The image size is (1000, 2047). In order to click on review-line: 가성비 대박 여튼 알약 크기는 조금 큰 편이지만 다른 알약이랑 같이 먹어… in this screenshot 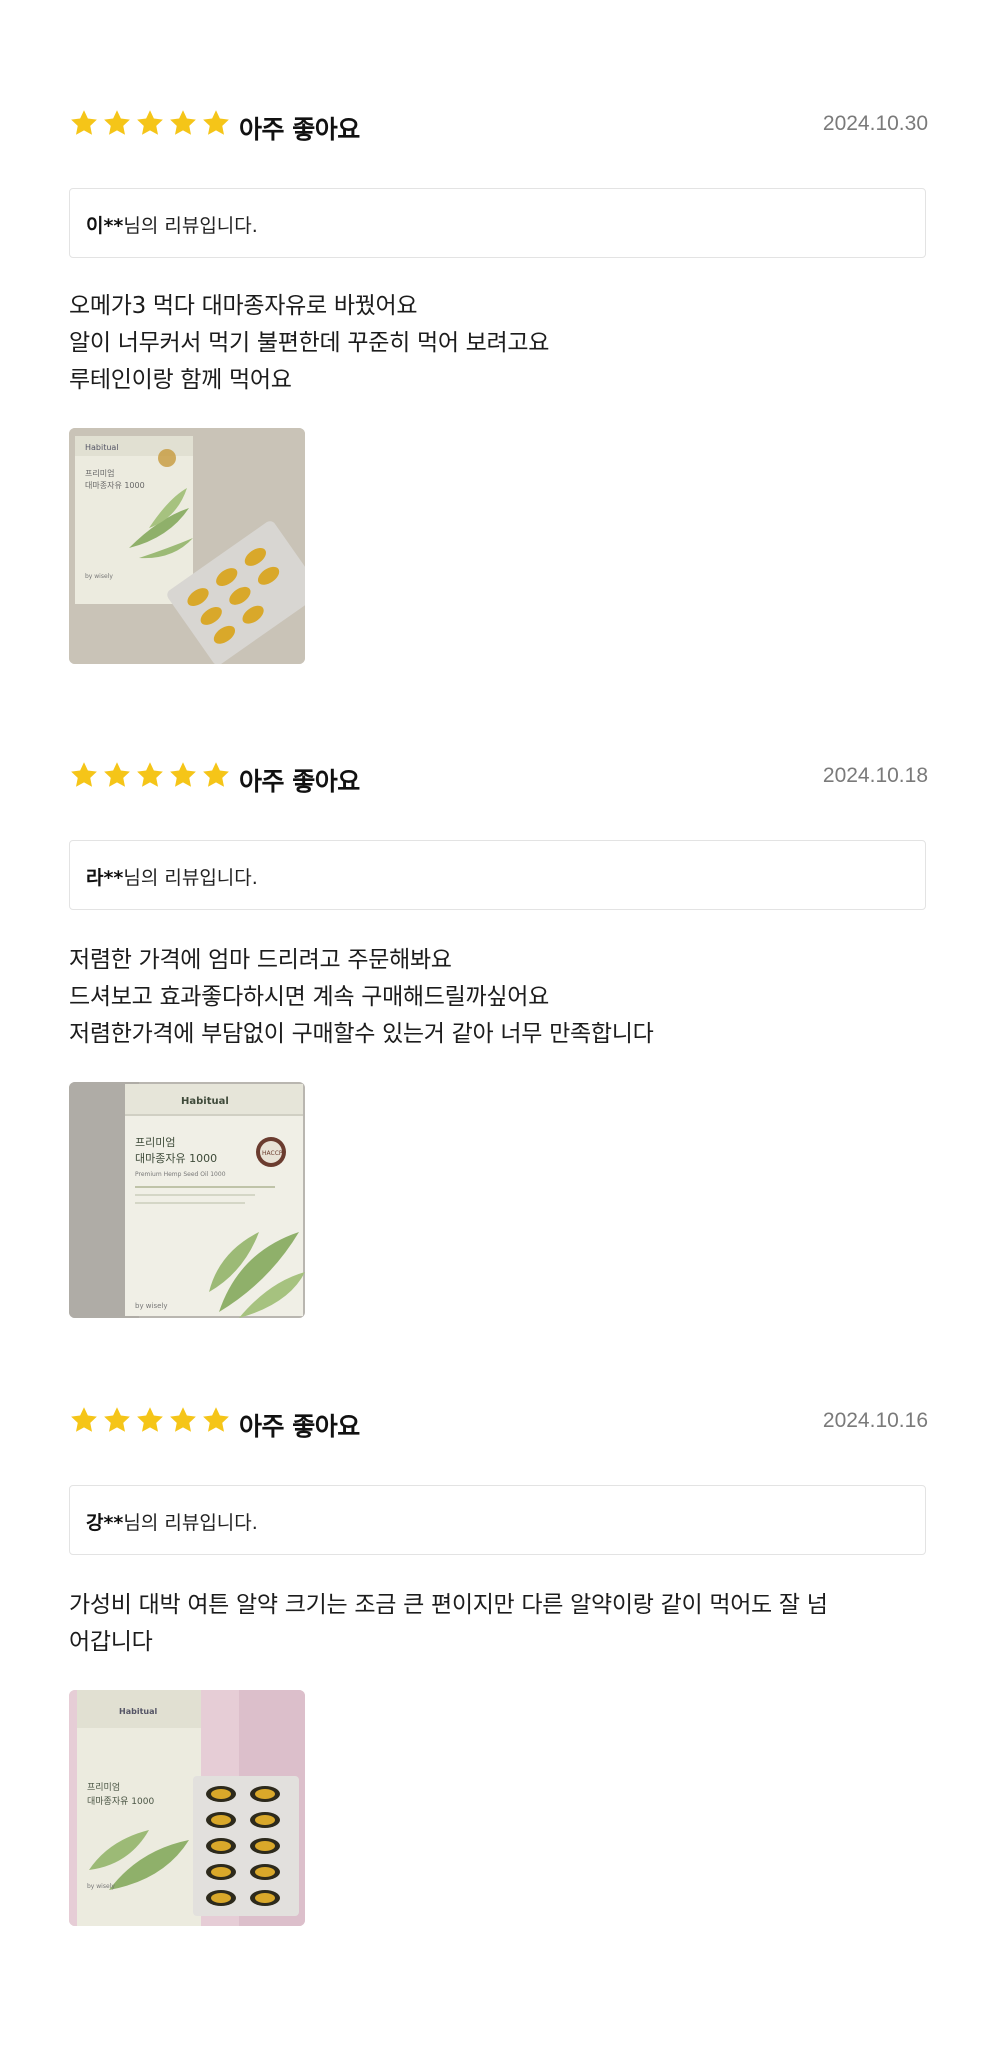, I will do `click(448, 1605)`.